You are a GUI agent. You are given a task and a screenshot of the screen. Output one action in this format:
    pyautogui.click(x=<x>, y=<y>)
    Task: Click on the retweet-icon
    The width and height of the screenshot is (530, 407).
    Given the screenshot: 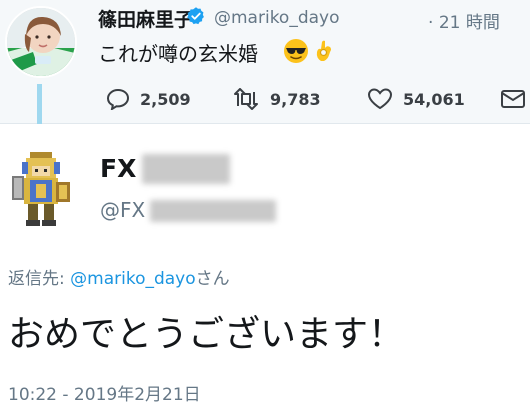 What is the action you would take?
    pyautogui.click(x=246, y=99)
    